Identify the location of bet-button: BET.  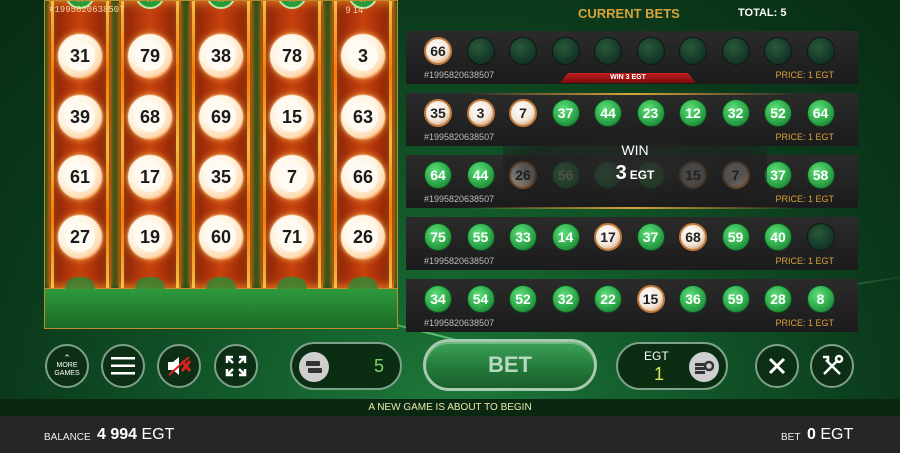
(510, 365).